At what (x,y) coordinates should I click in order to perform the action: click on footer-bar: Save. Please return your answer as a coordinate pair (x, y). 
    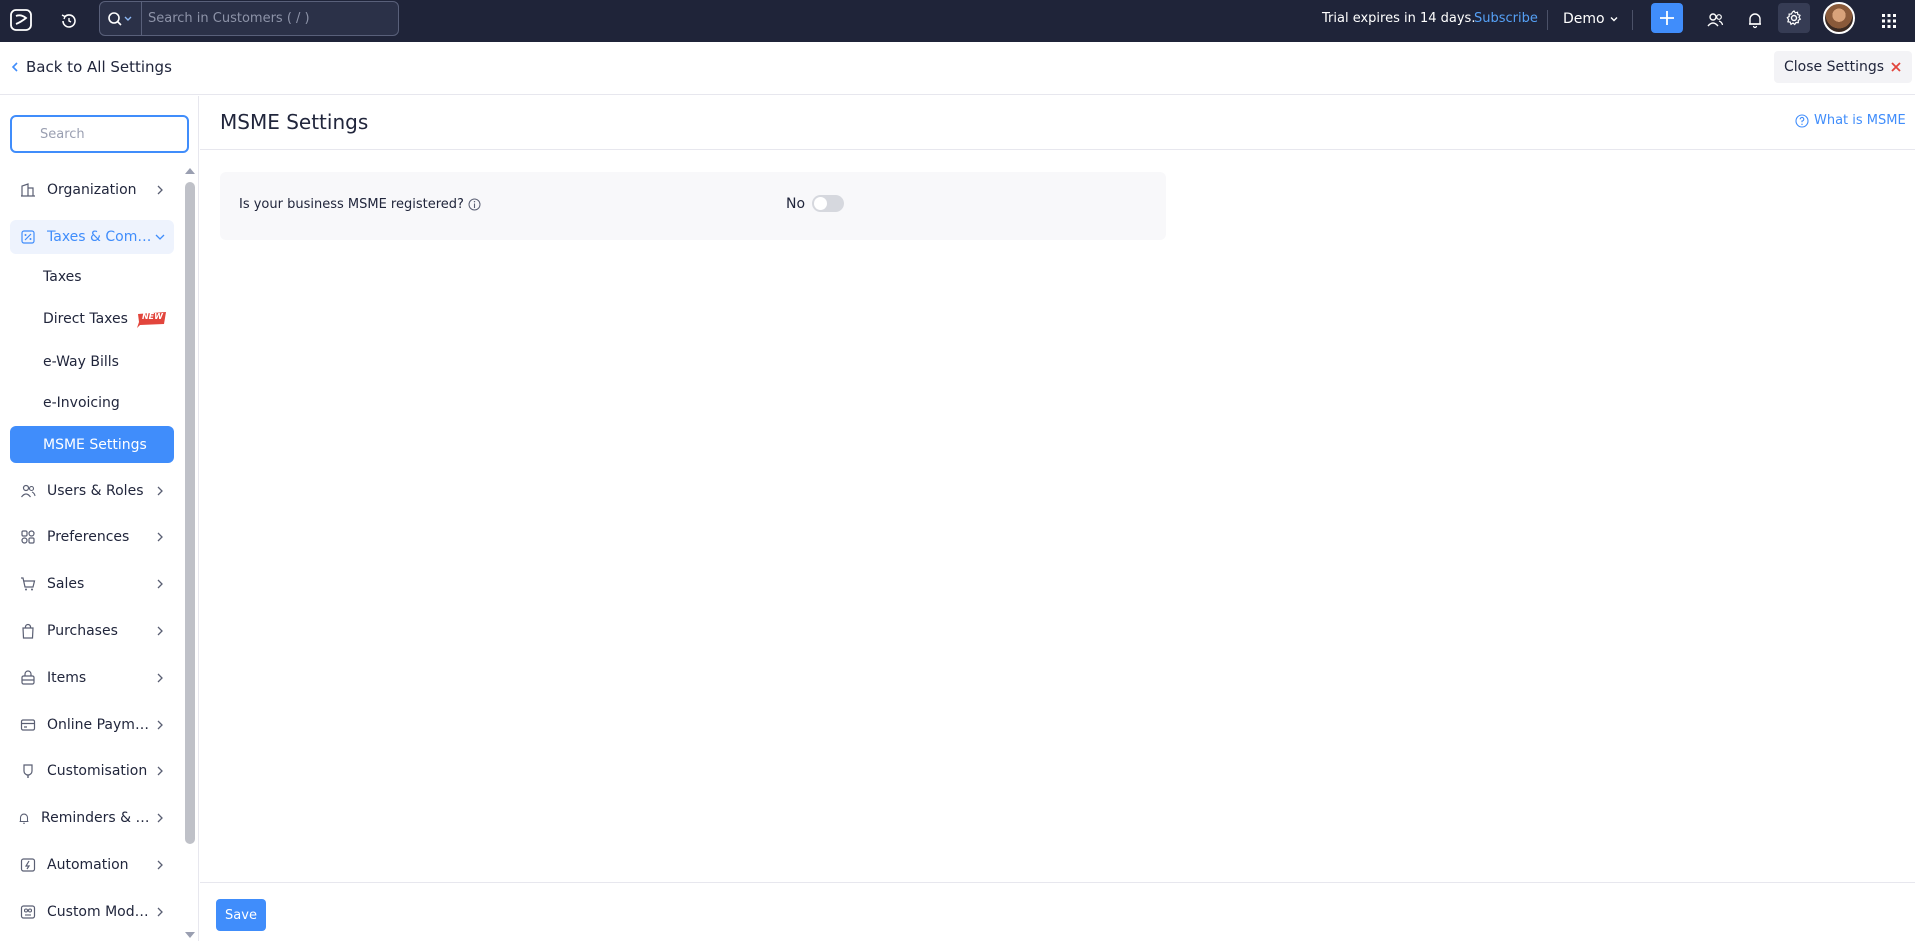
    Looking at the image, I should click on (1057, 911).